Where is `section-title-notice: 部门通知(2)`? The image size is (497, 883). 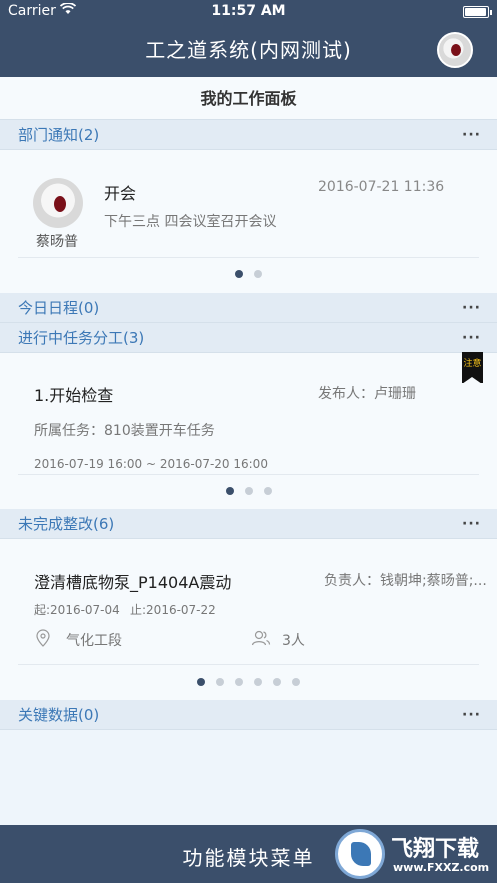
section-title-notice: 部门通知(2) is located at coordinates (59, 135).